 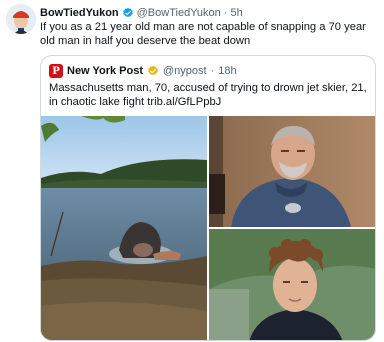 I want to click on quoted-header: P New York Post @nypost · 18h, so click(x=143, y=71).